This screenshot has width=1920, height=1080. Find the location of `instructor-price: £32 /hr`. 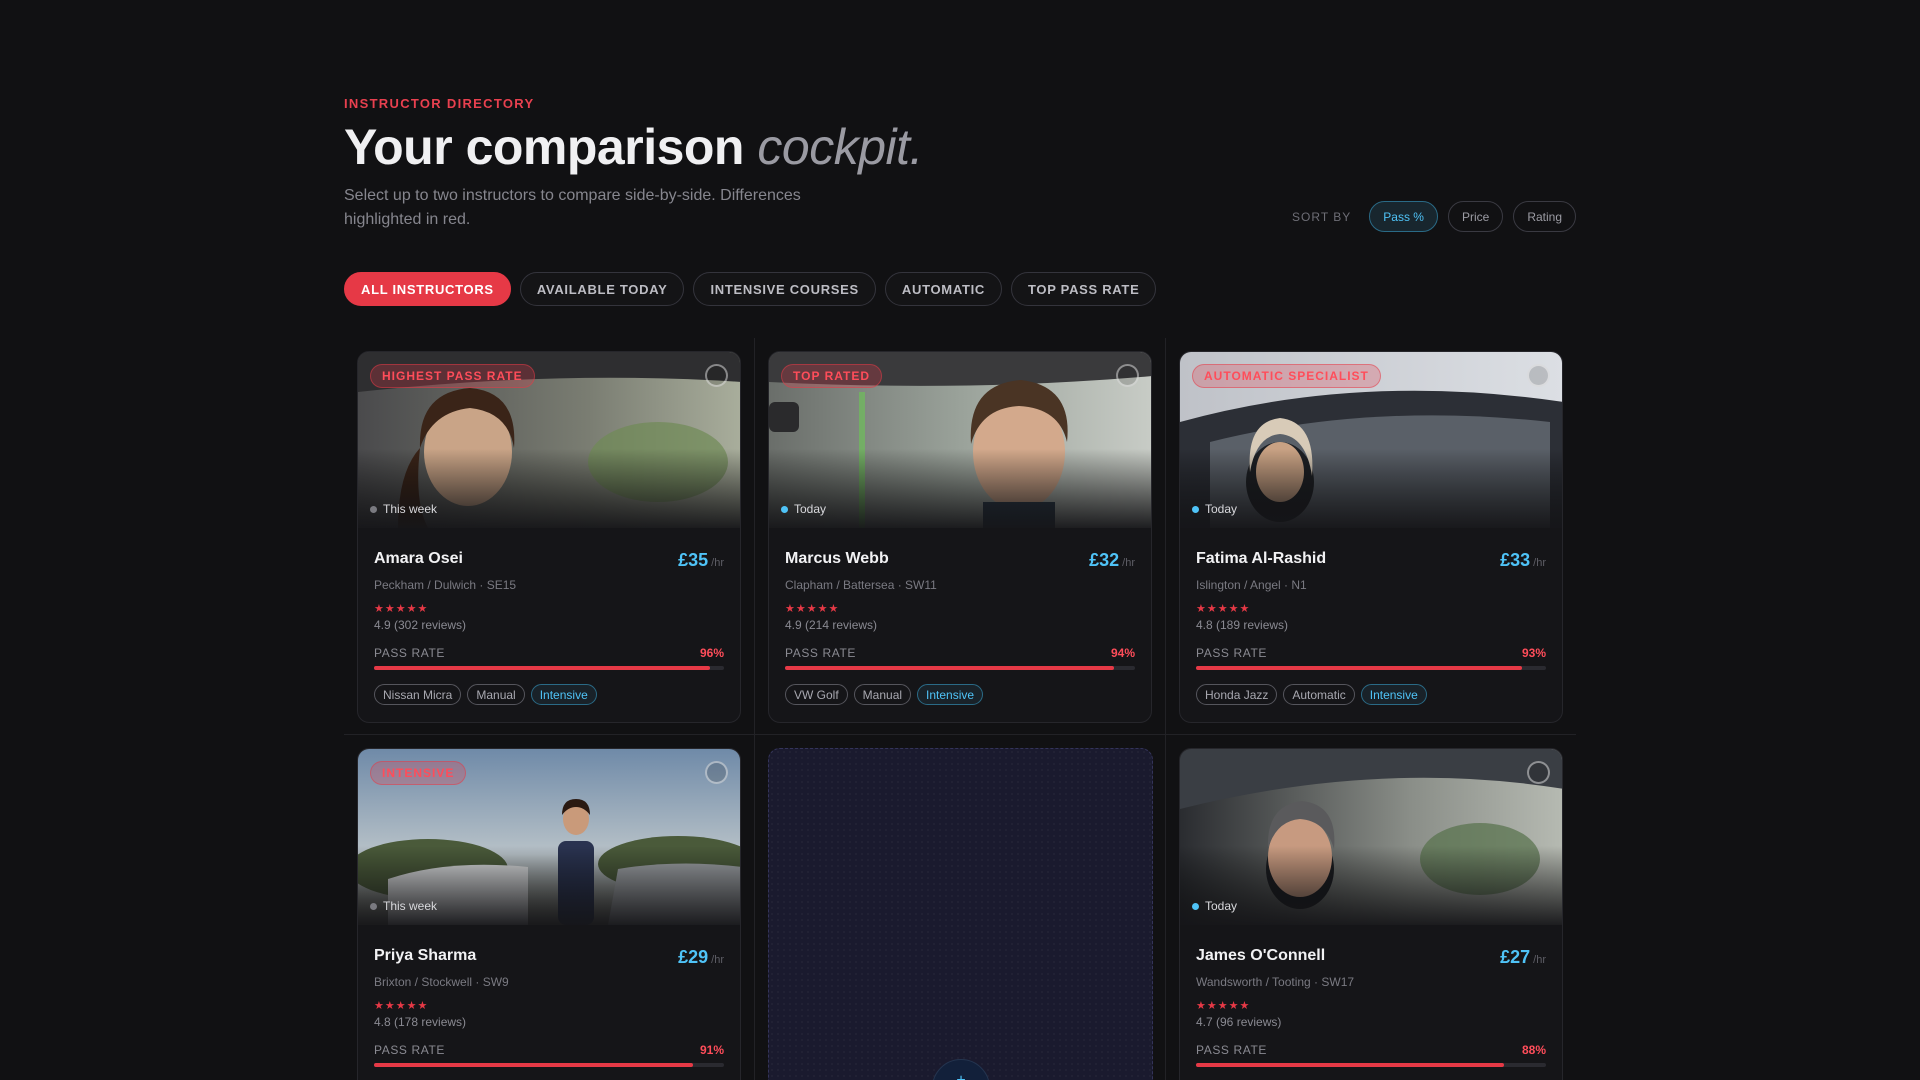

instructor-price: £32 /hr is located at coordinates (1112, 560).